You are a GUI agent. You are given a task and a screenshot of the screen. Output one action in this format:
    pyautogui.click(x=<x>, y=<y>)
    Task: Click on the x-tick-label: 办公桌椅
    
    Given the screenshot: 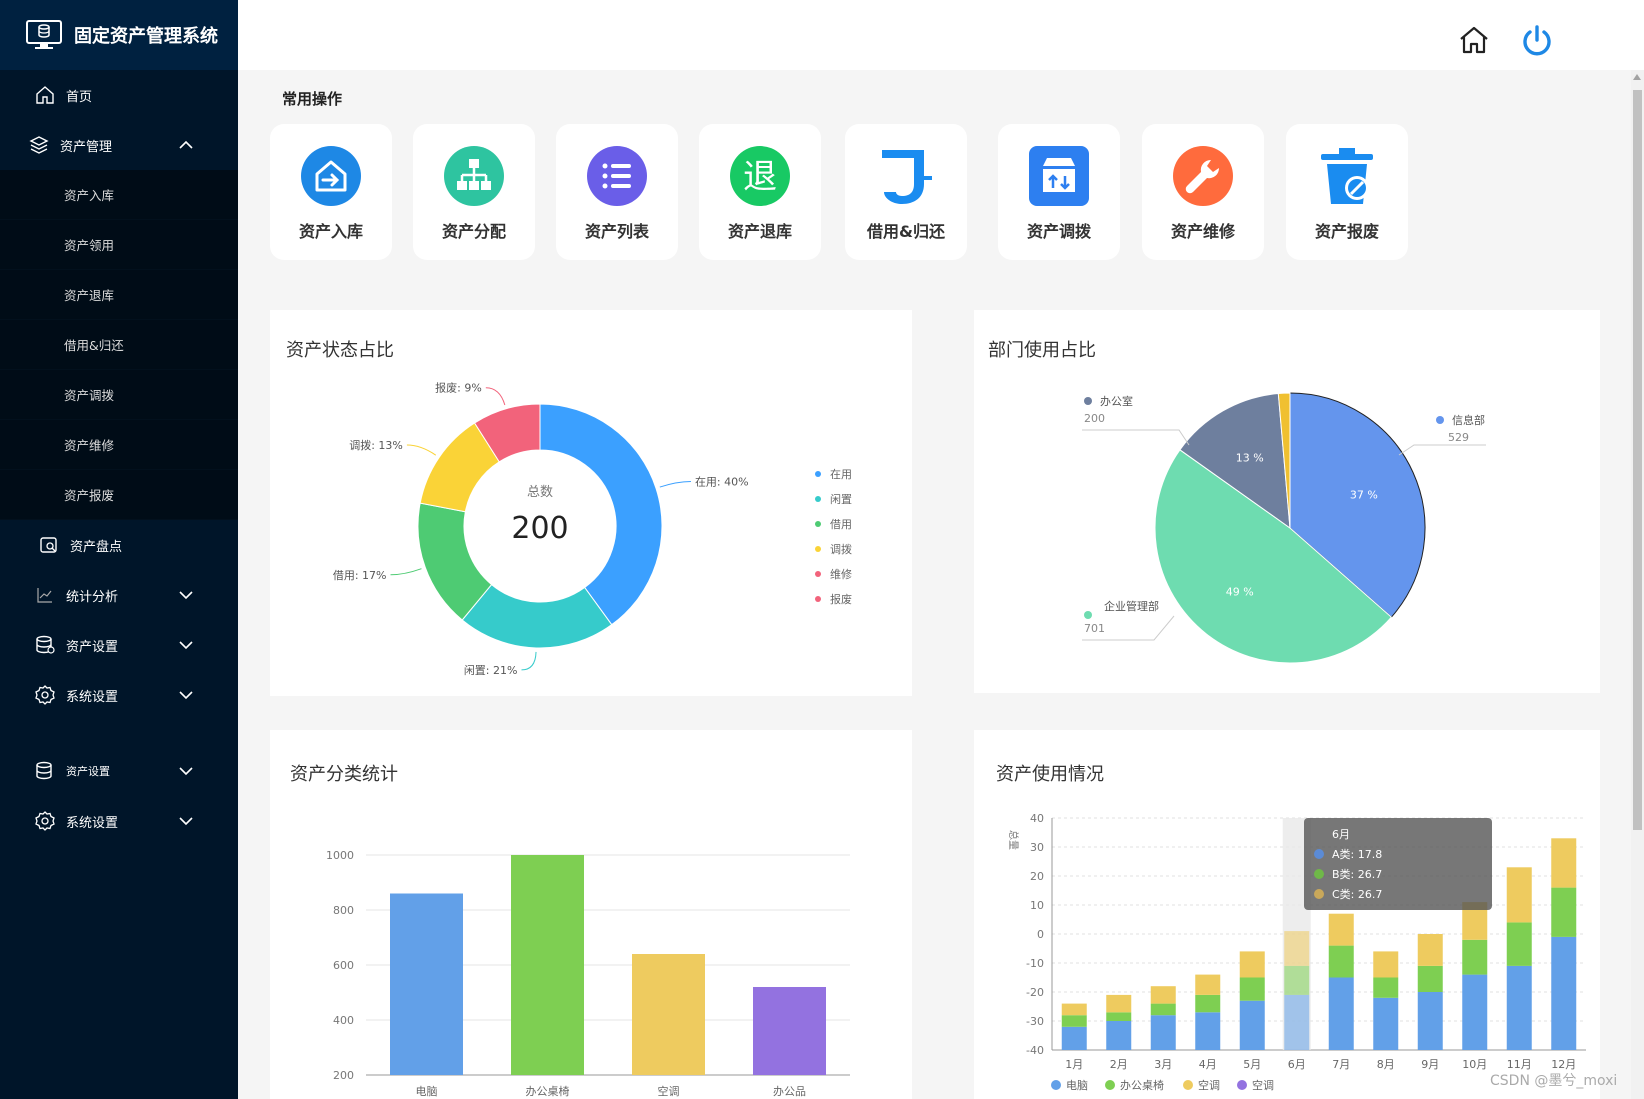 What is the action you would take?
    pyautogui.click(x=548, y=1091)
    